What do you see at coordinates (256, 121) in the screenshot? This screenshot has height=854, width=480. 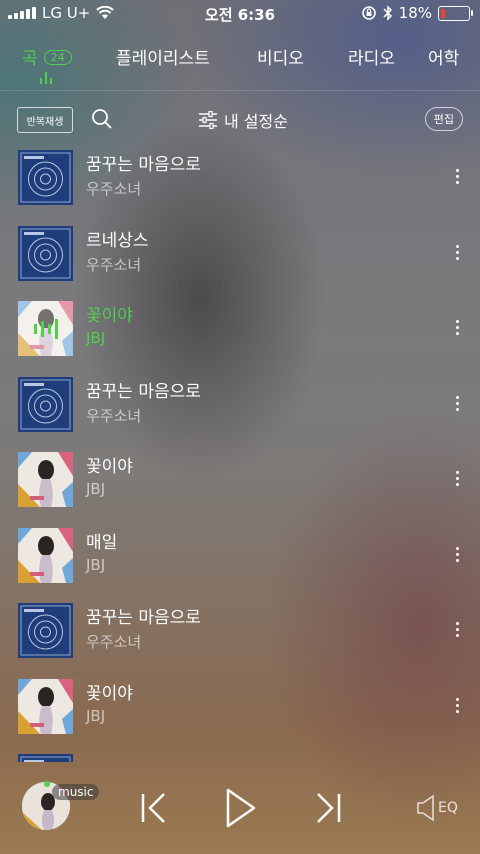 I see `sort-label: 내 설정순` at bounding box center [256, 121].